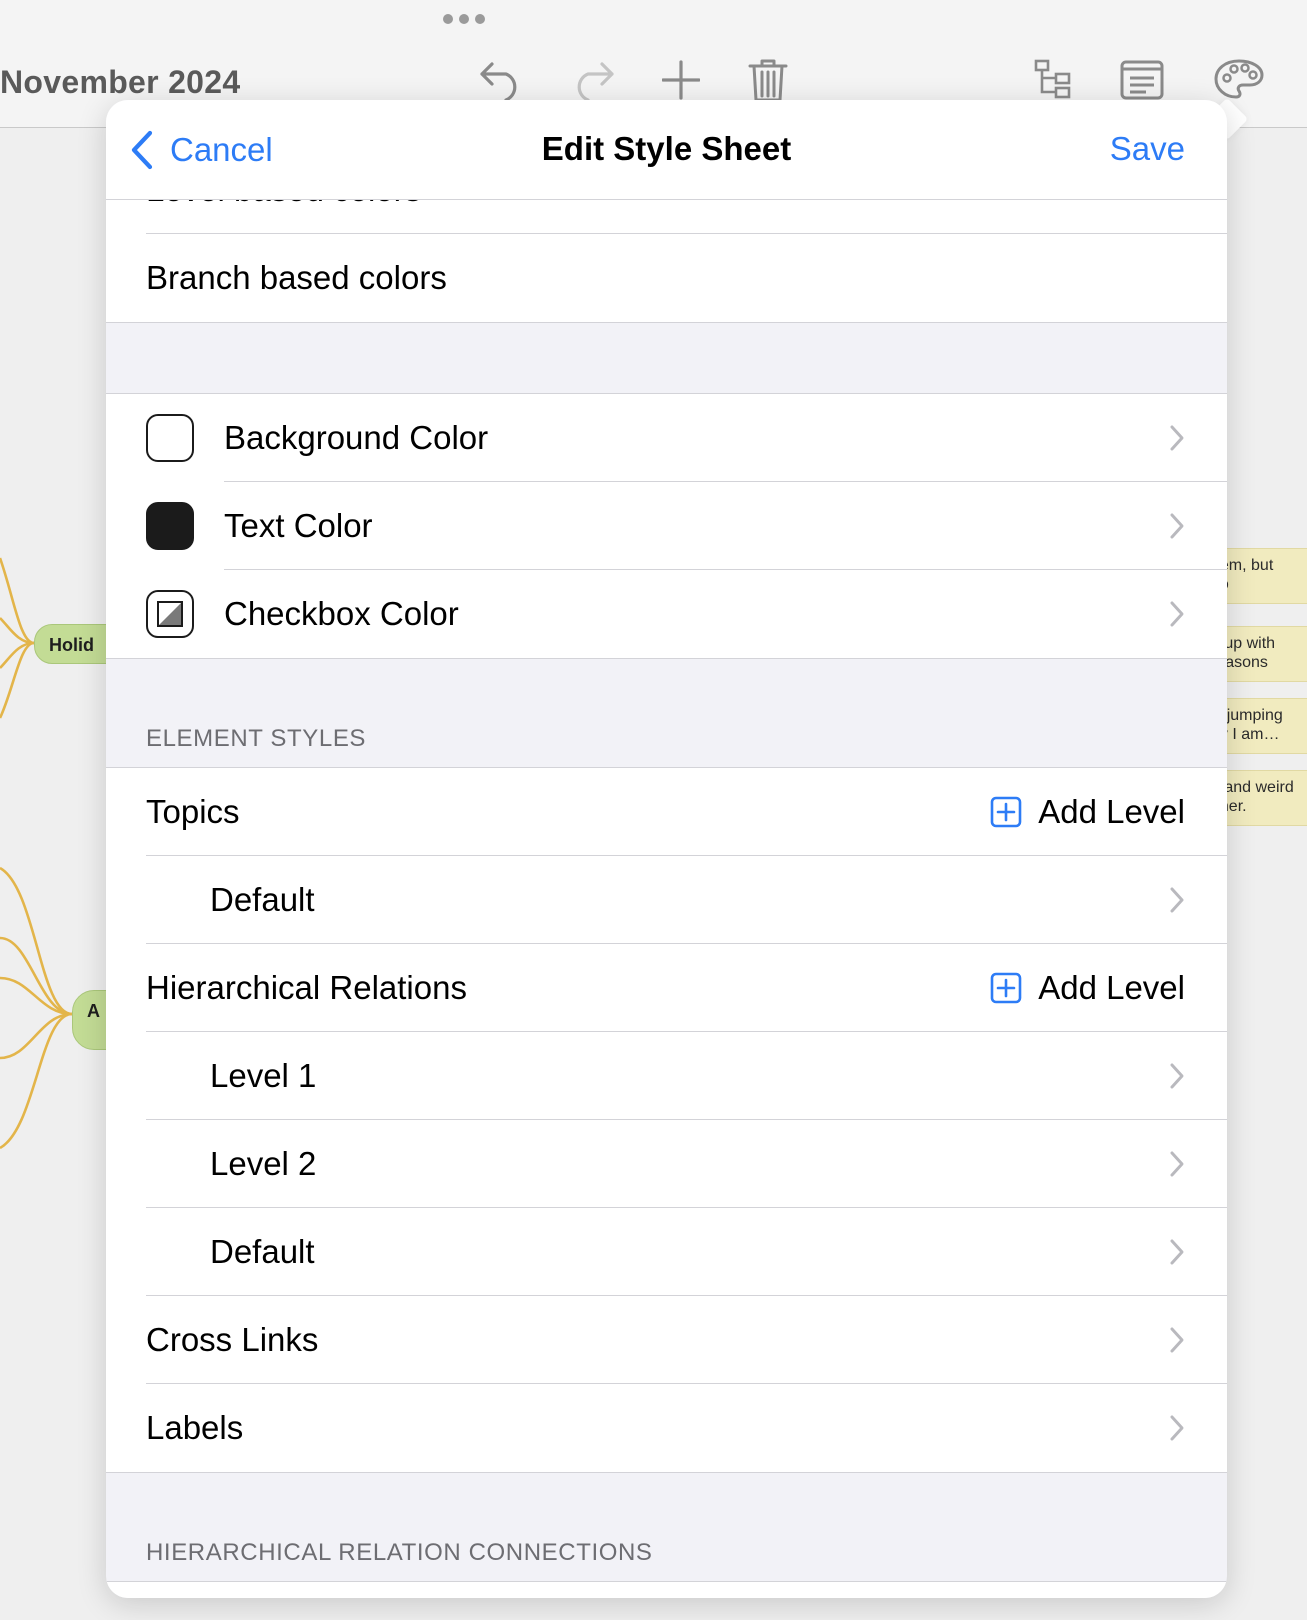 The height and width of the screenshot is (1620, 1307). What do you see at coordinates (262, 899) in the screenshot?
I see `topics-default-label: Default` at bounding box center [262, 899].